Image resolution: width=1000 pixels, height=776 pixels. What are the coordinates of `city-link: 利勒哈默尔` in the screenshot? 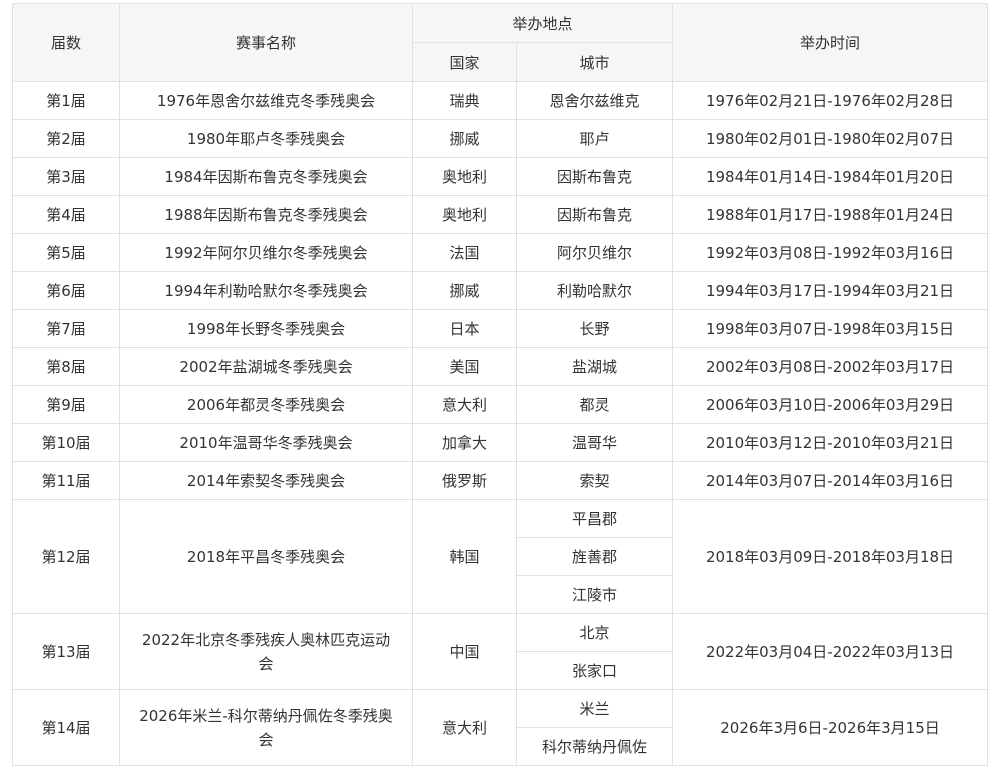 It's located at (594, 290).